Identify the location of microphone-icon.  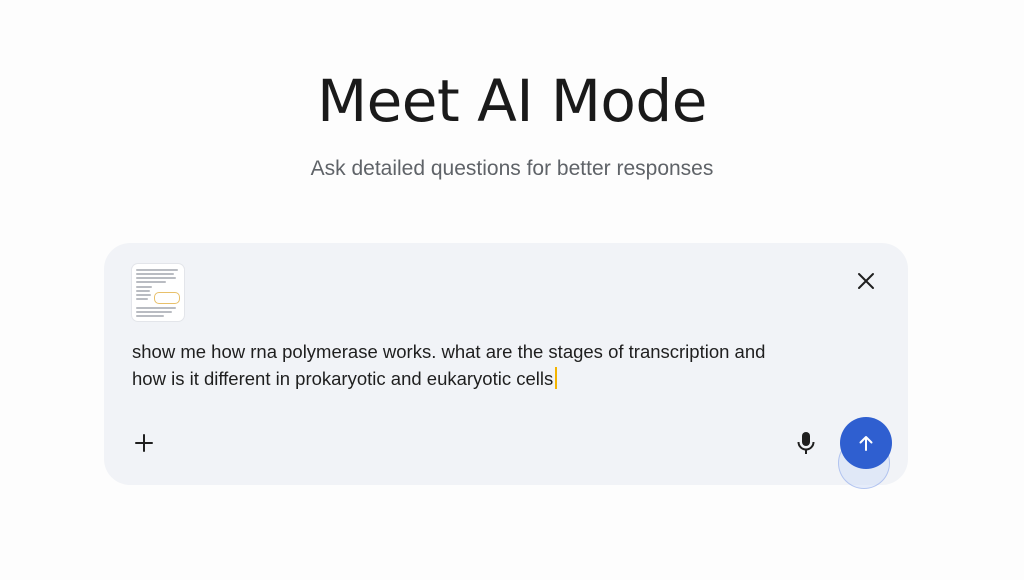
(806, 443).